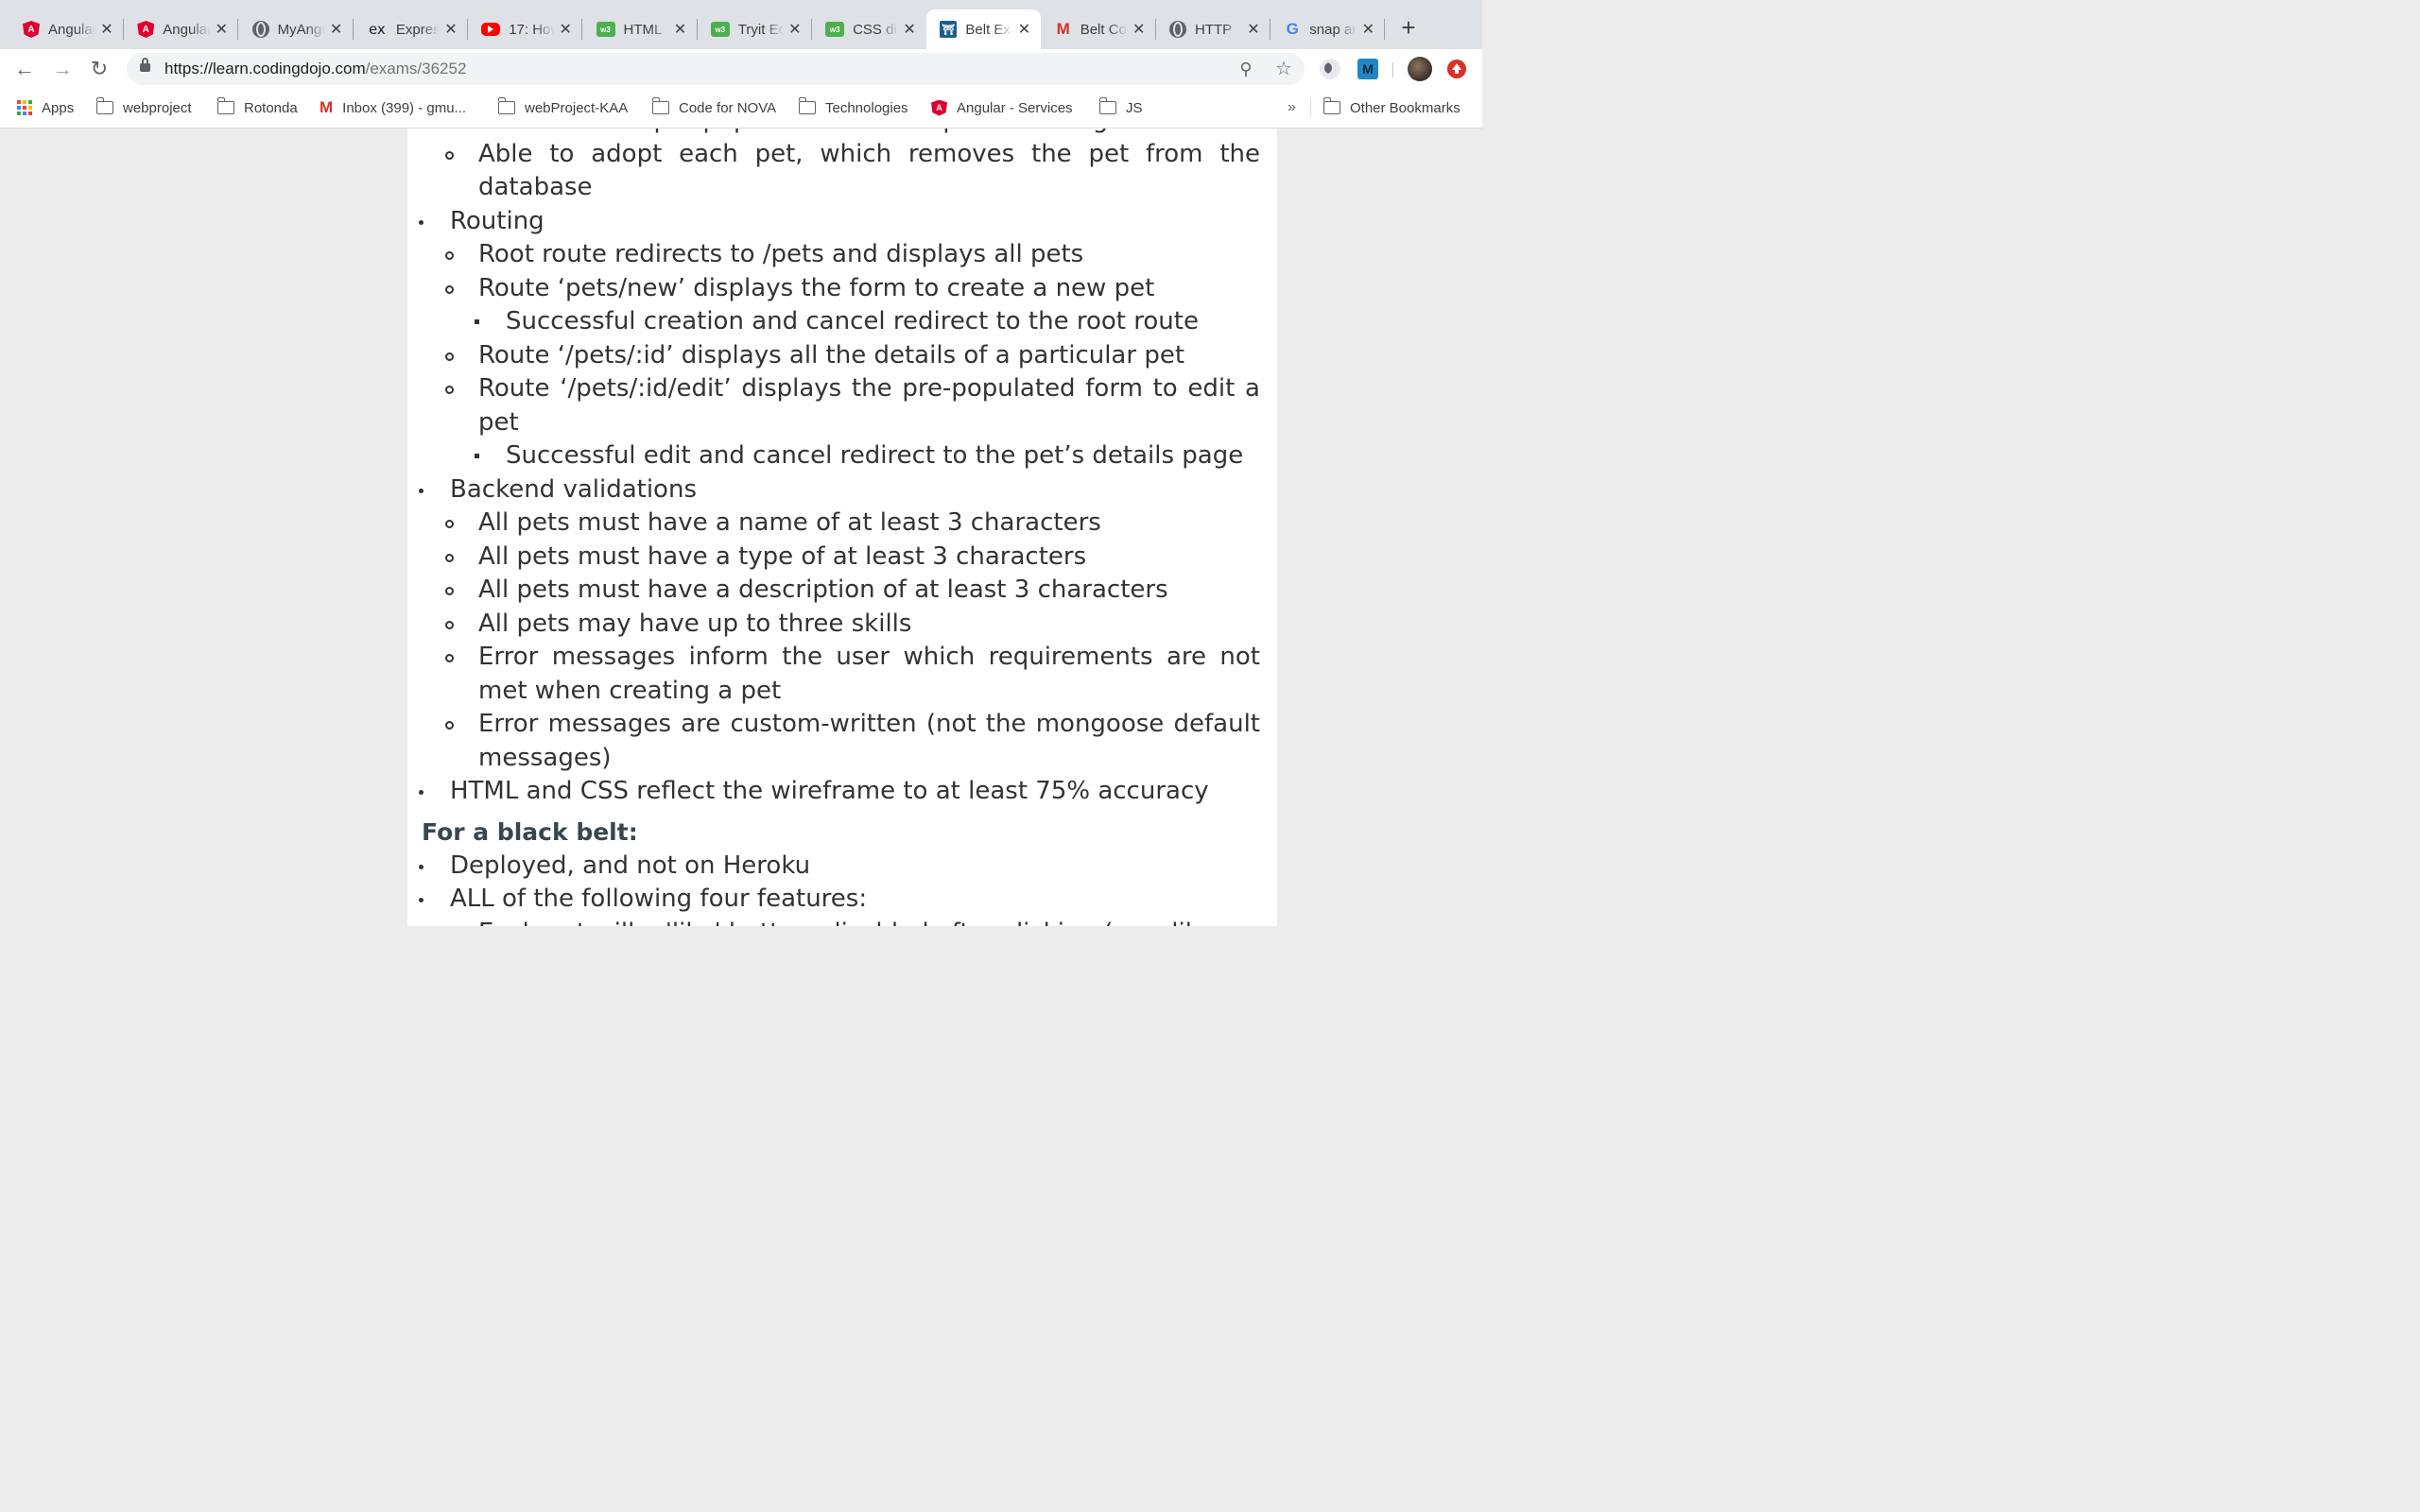  Describe the element at coordinates (1099, 29) in the screenshot. I see `browser-tab: M Belt Code✕` at that location.